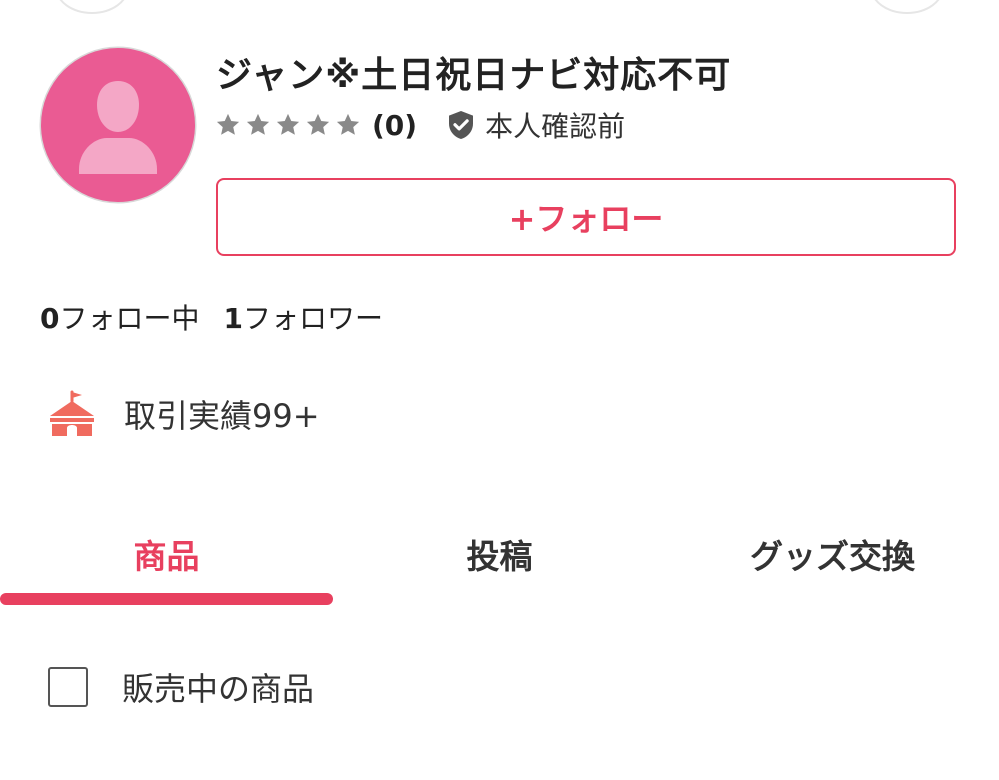 Image resolution: width=999 pixels, height=780 pixels. What do you see at coordinates (166, 599) in the screenshot?
I see `active-tab-indicator` at bounding box center [166, 599].